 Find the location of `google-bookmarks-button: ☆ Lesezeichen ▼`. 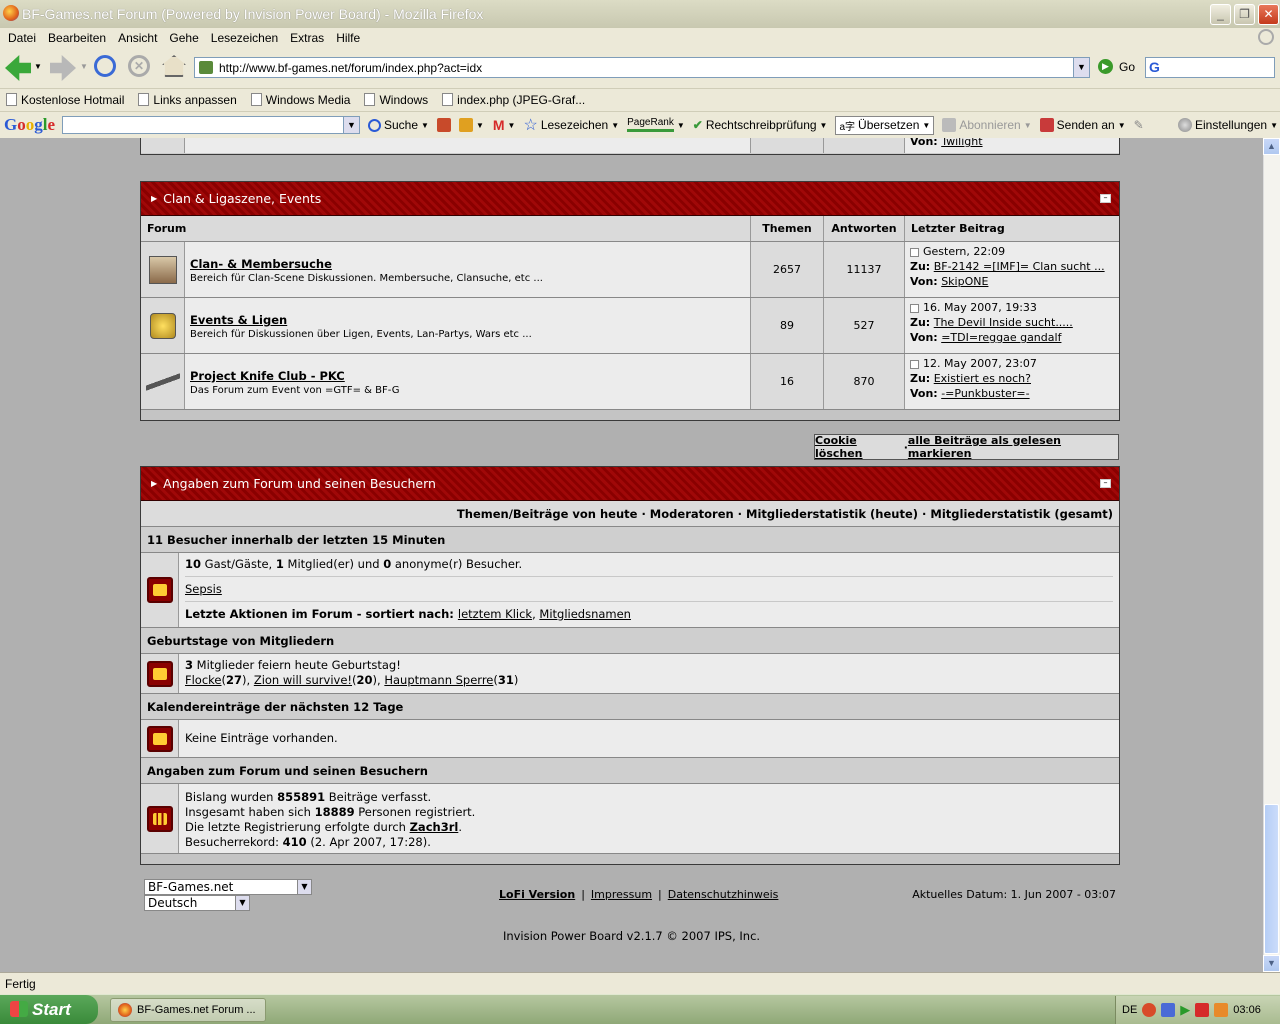

google-bookmarks-button: ☆ Lesezeichen ▼ is located at coordinates (571, 125).